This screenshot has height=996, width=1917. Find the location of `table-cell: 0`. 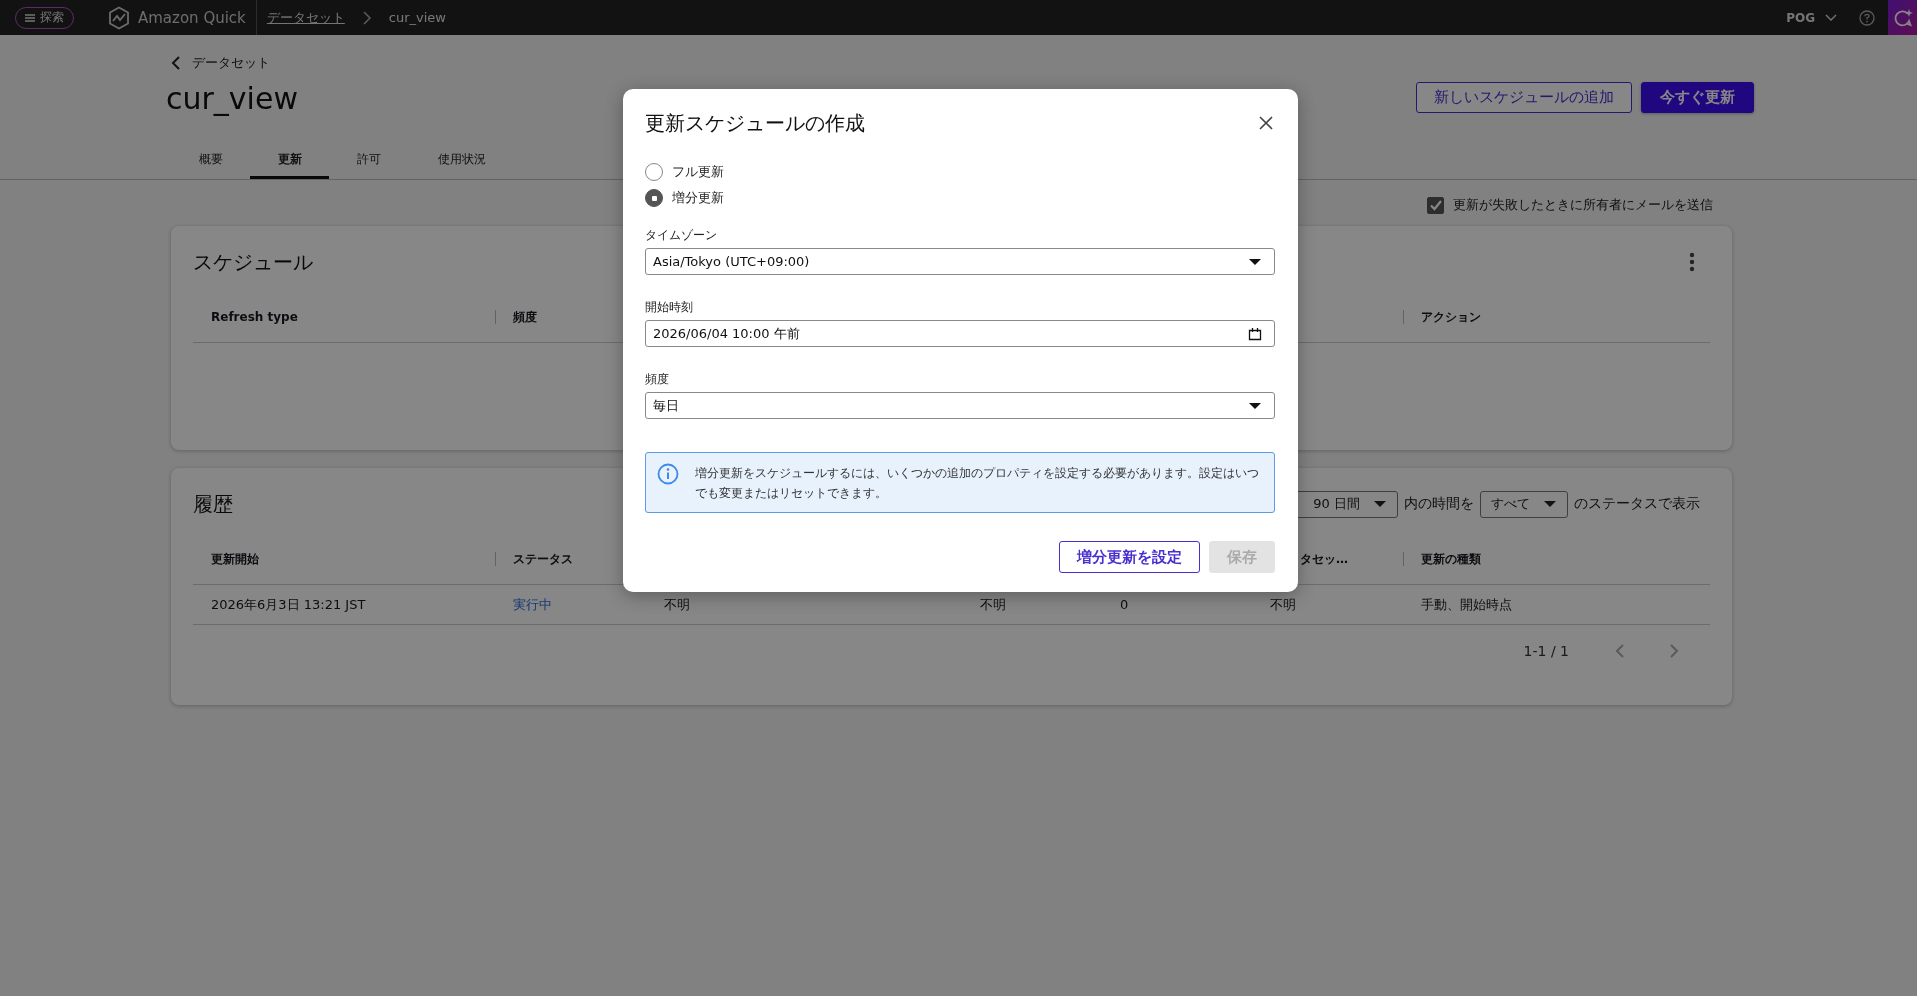

table-cell: 0 is located at coordinates (1124, 604).